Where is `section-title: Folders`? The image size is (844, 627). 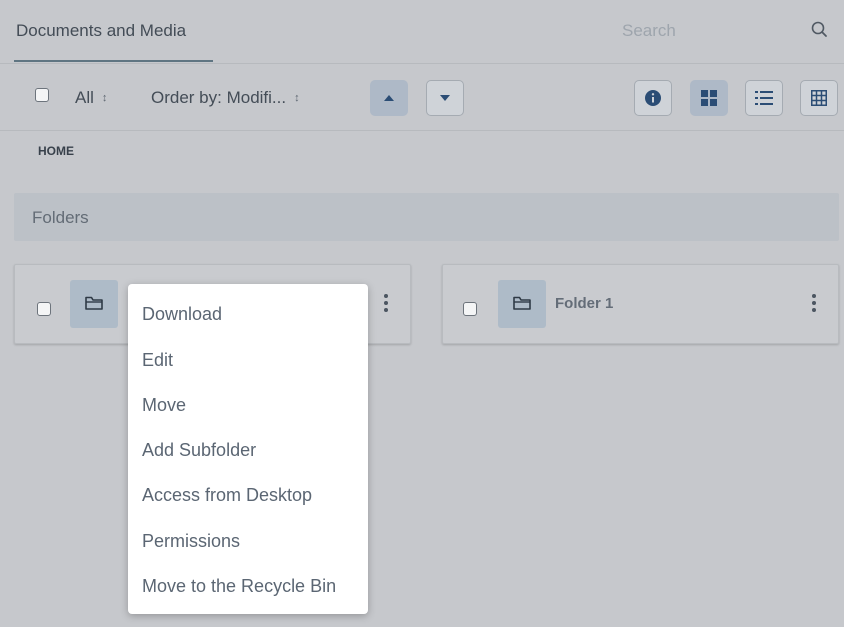
section-title: Folders is located at coordinates (60, 217).